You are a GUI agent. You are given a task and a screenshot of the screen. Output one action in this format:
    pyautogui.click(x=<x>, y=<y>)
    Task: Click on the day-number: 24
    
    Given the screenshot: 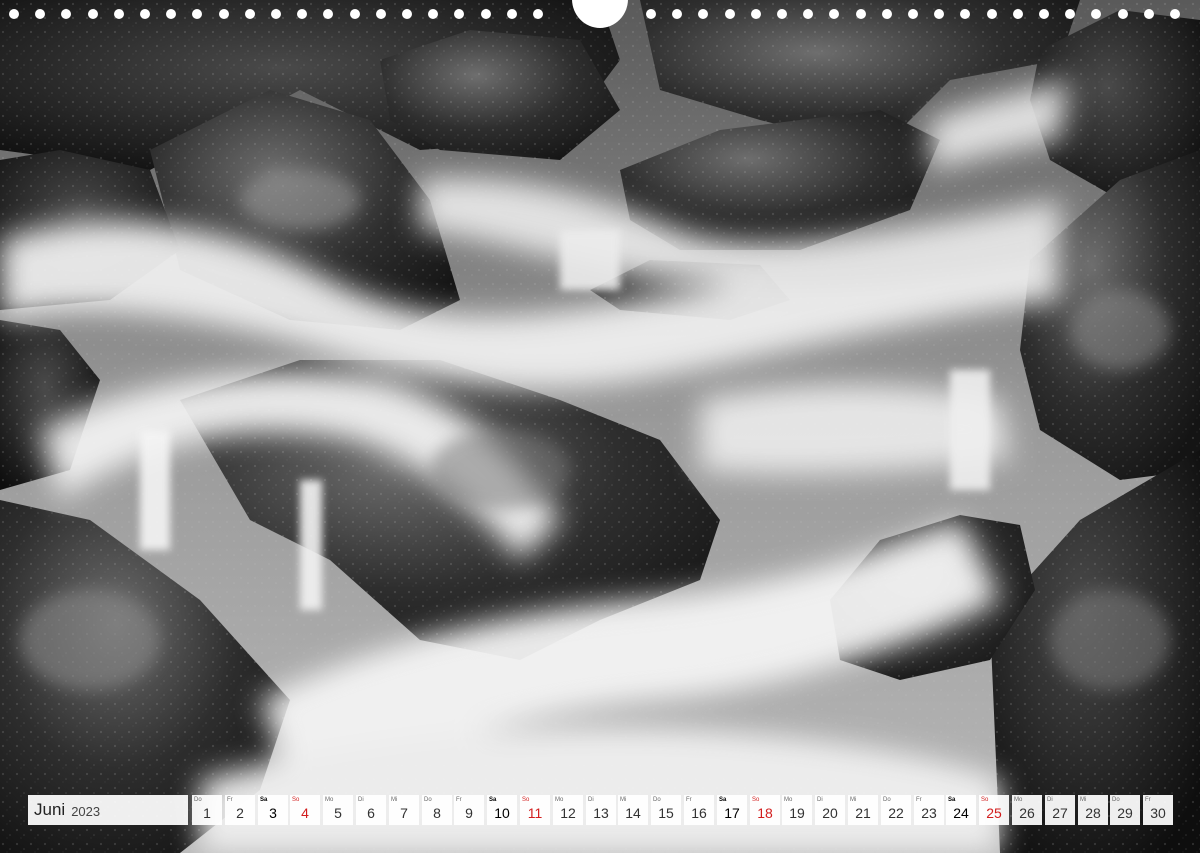 What is the action you would take?
    pyautogui.click(x=961, y=813)
    